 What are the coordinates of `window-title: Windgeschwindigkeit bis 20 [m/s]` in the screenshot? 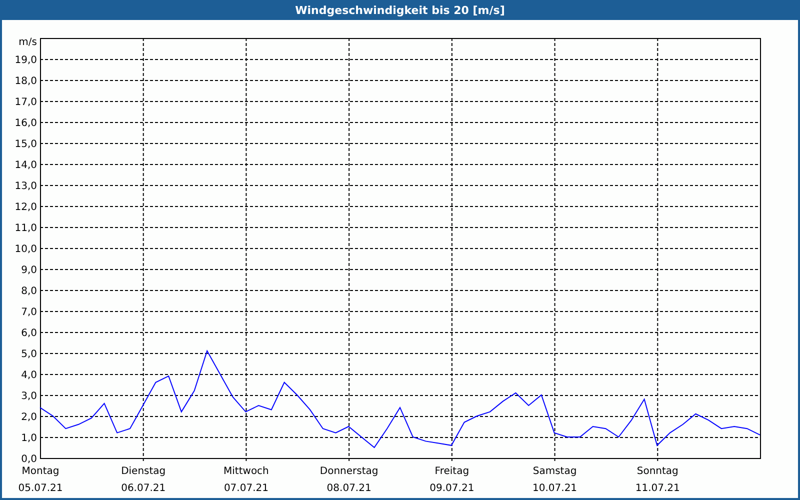 It's located at (400, 10).